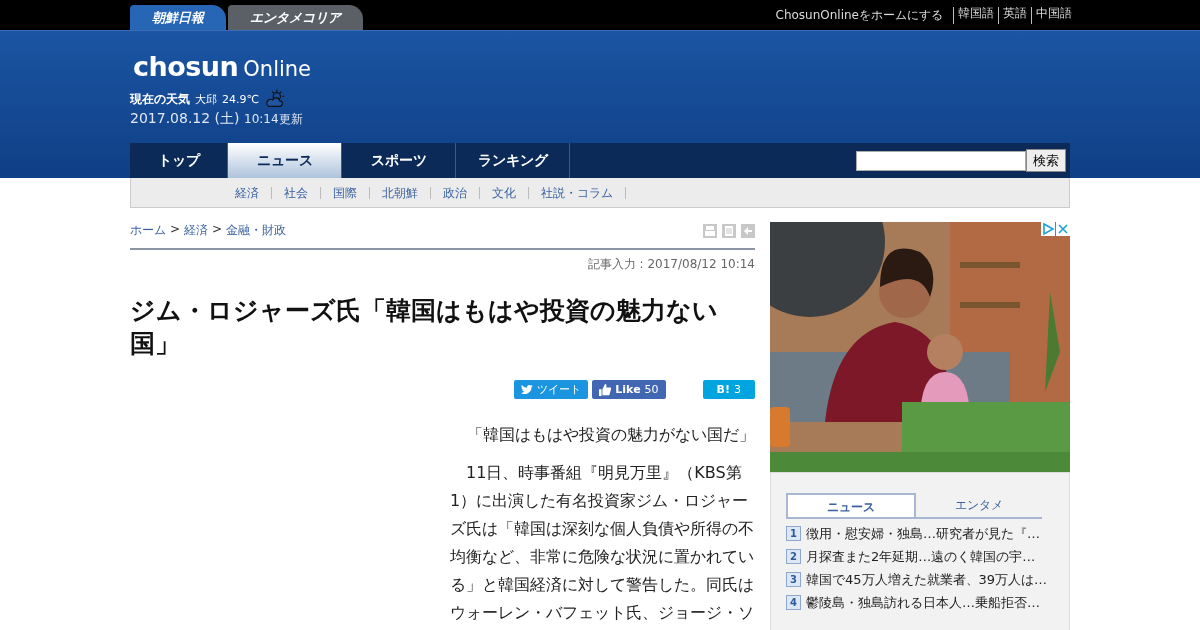 The height and width of the screenshot is (630, 1200). I want to click on ranking-tab: ニュース, so click(851, 505).